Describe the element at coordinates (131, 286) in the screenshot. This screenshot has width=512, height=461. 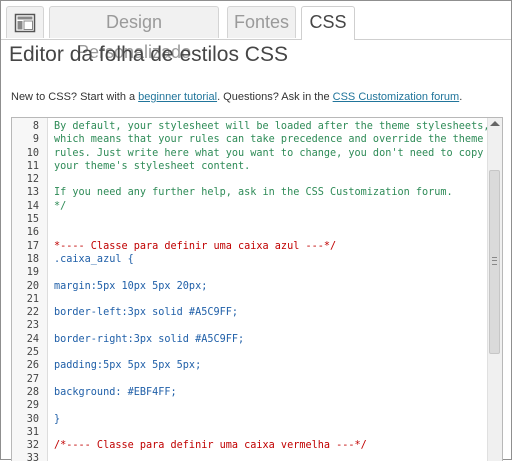
I see `code-text: margin:5px 10px 5px 20px;` at that location.